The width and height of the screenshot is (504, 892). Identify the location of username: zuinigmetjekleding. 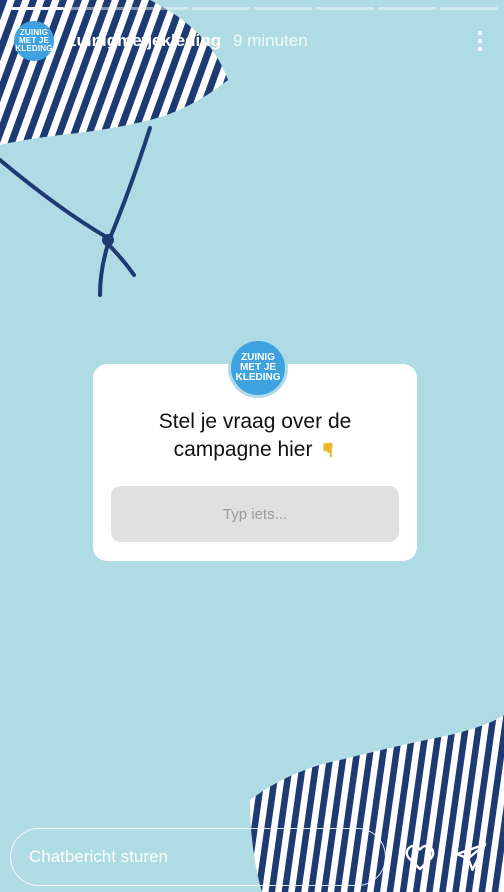
(144, 41).